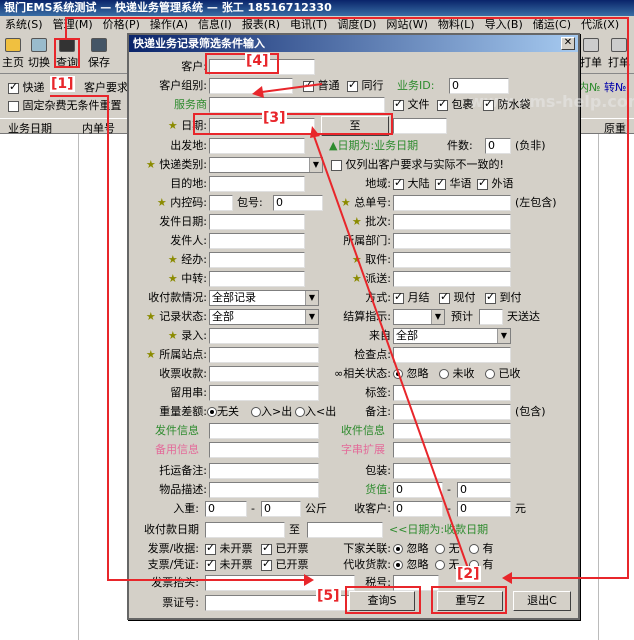  I want to click on callout-3: [3], so click(274, 118).